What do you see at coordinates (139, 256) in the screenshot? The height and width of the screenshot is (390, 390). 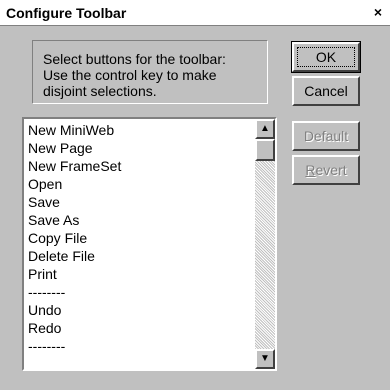 I see `list-item: Delete File` at bounding box center [139, 256].